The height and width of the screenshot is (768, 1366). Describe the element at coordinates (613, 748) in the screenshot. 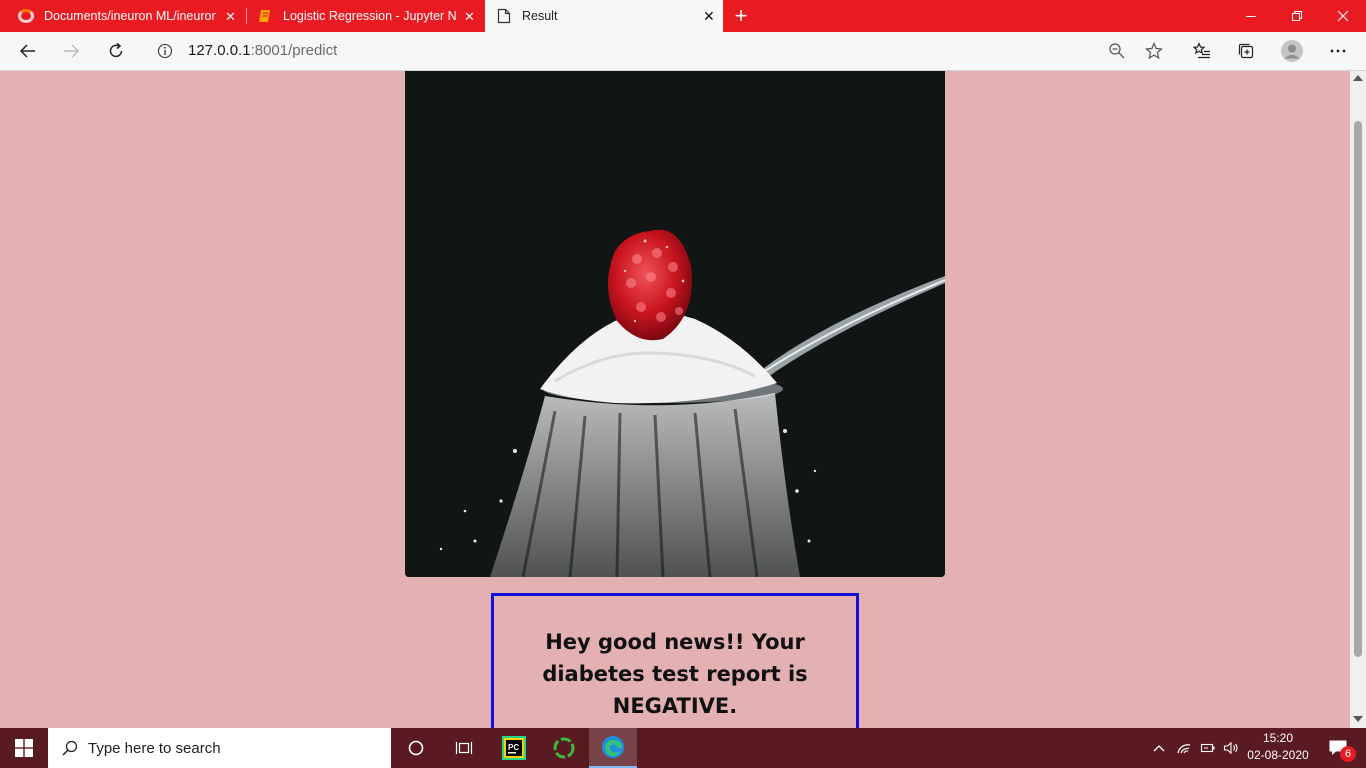

I see `edge-browser-icon` at that location.